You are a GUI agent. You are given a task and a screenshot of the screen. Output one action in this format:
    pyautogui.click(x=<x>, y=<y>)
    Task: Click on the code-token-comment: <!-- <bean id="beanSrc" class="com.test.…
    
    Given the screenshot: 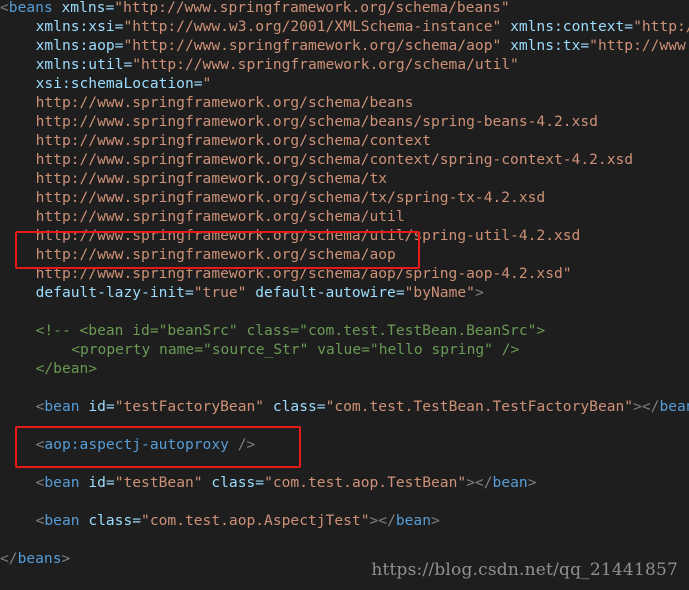 What is the action you would take?
    pyautogui.click(x=290, y=330)
    